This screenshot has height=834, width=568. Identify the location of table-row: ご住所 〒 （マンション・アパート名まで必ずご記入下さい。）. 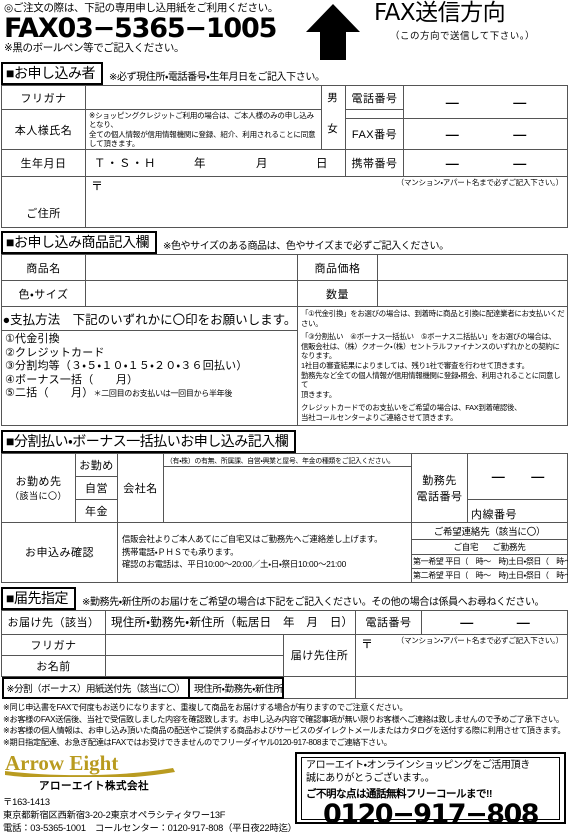
(284, 202).